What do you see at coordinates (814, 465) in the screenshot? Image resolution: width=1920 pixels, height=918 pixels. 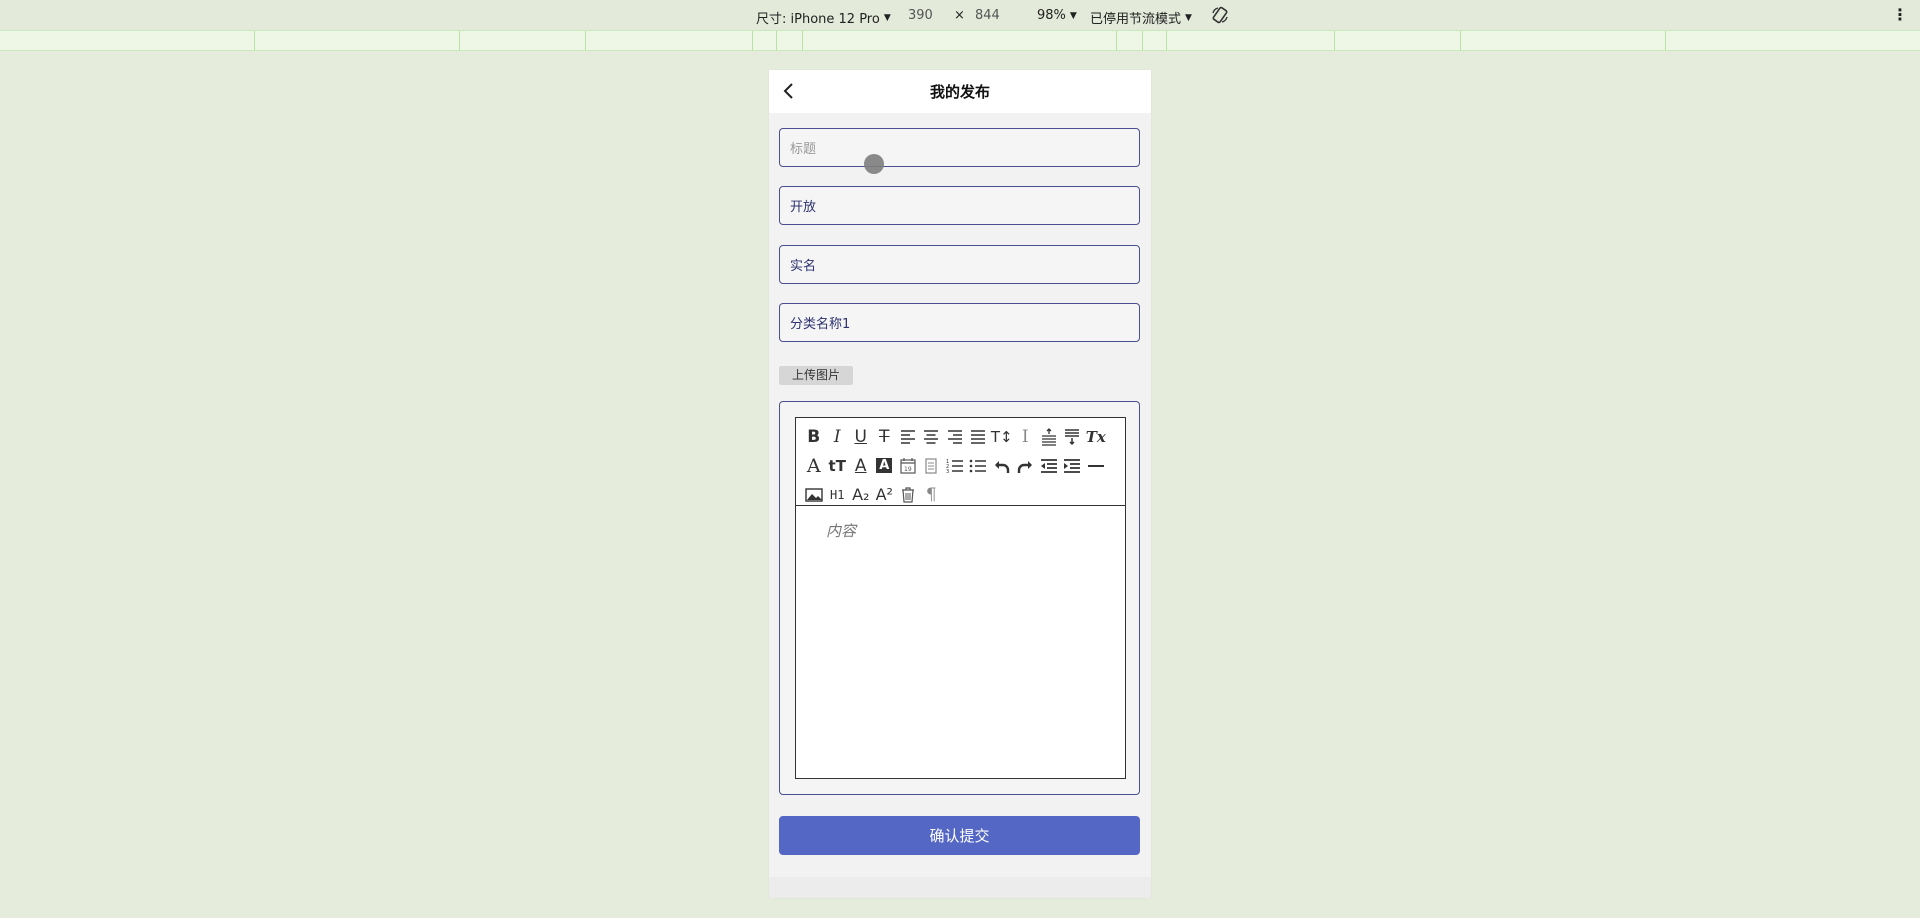 I see `font-family-icon: A` at bounding box center [814, 465].